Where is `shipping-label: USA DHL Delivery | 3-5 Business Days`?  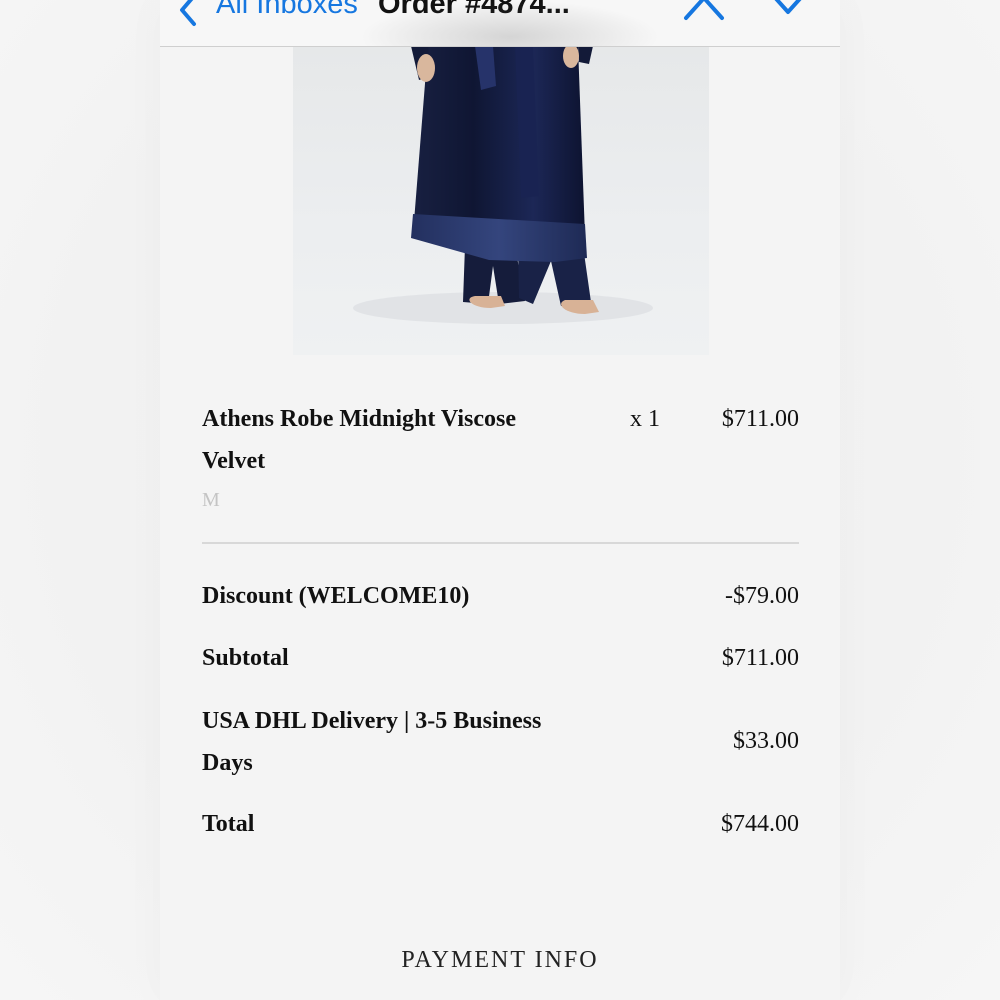
shipping-label: USA DHL Delivery | 3-5 Business Days is located at coordinates (372, 742).